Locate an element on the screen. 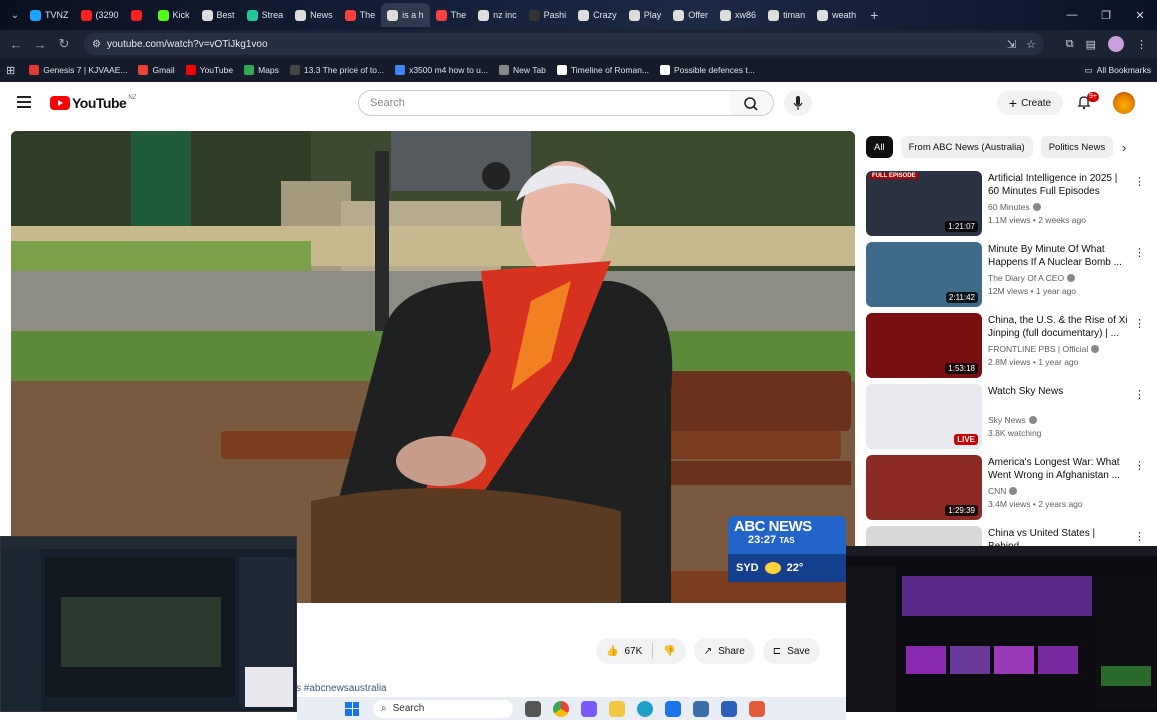 This screenshot has width=1157, height=720. browser-tab: Best is located at coordinates (218, 15).